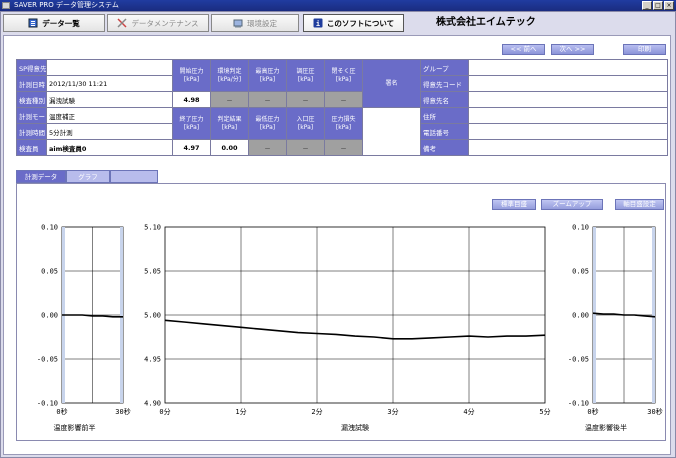 The height and width of the screenshot is (458, 676). What do you see at coordinates (152, 316) in the screenshot?
I see `y-tick-label: 5.00` at bounding box center [152, 316].